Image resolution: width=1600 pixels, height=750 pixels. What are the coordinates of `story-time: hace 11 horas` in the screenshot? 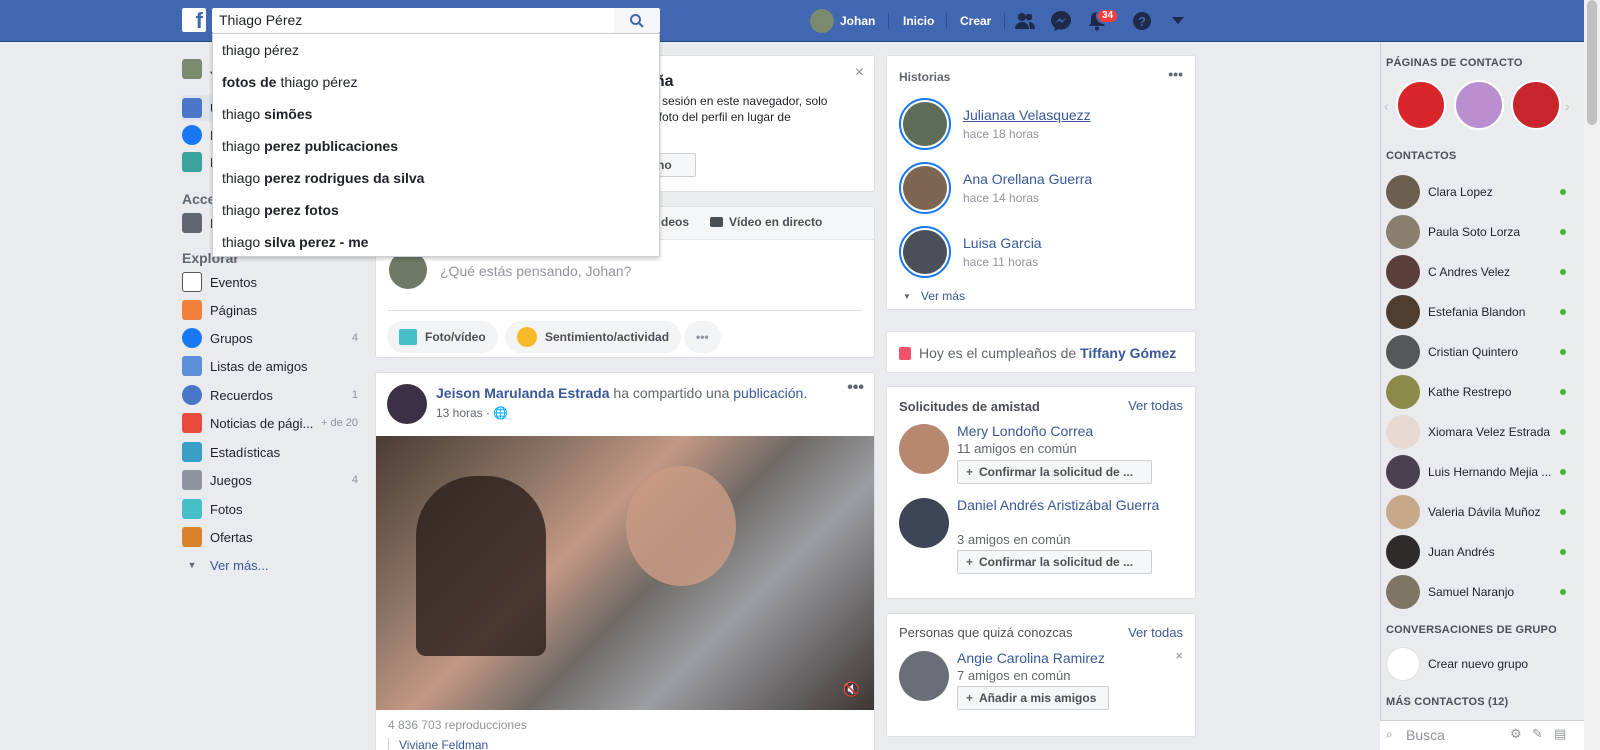 It's located at (1001, 262).